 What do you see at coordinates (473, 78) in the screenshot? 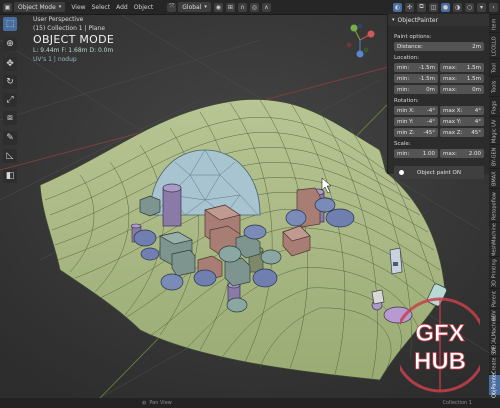
I see `field-value: 1.5m` at bounding box center [473, 78].